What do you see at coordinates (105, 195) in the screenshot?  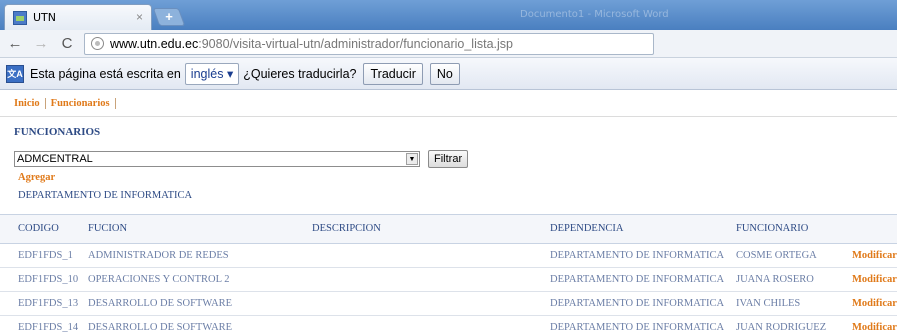 I see `department-title: DEPARTAMENTO DE INFORMATICA` at bounding box center [105, 195].